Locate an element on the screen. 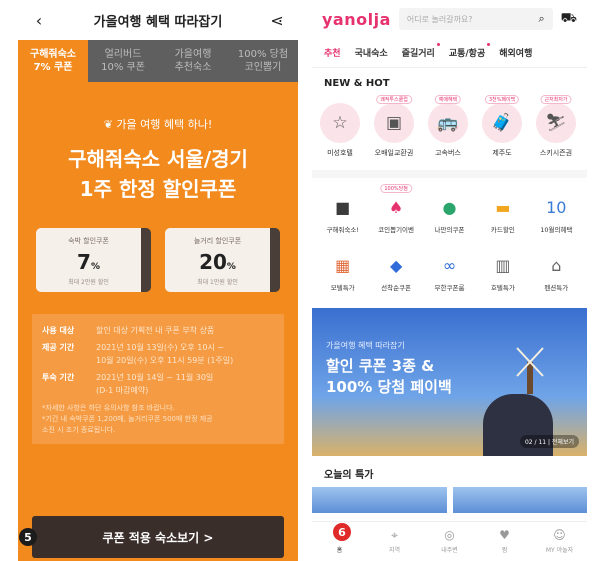  nav-label: 지역 is located at coordinates (394, 550).